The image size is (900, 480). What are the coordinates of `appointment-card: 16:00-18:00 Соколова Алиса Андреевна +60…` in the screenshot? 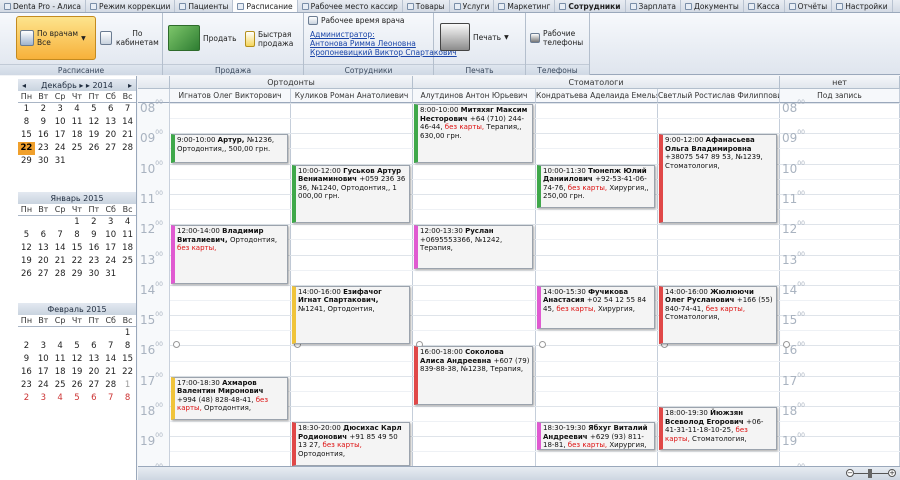 It's located at (473, 375).